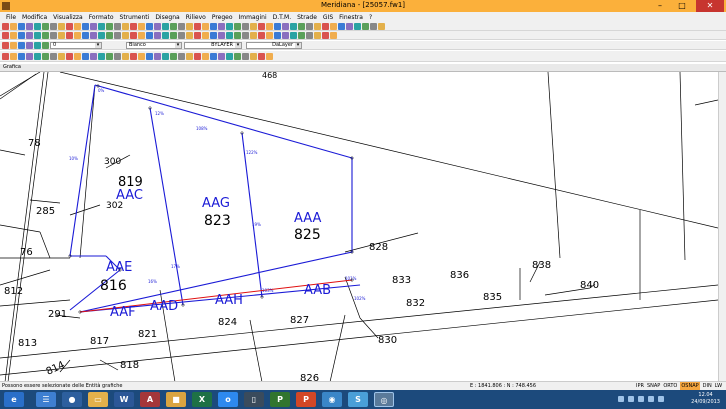 The image size is (726, 409). Describe the element at coordinates (154, 45) in the screenshot. I see `color-select: Bianco ▾` at that location.